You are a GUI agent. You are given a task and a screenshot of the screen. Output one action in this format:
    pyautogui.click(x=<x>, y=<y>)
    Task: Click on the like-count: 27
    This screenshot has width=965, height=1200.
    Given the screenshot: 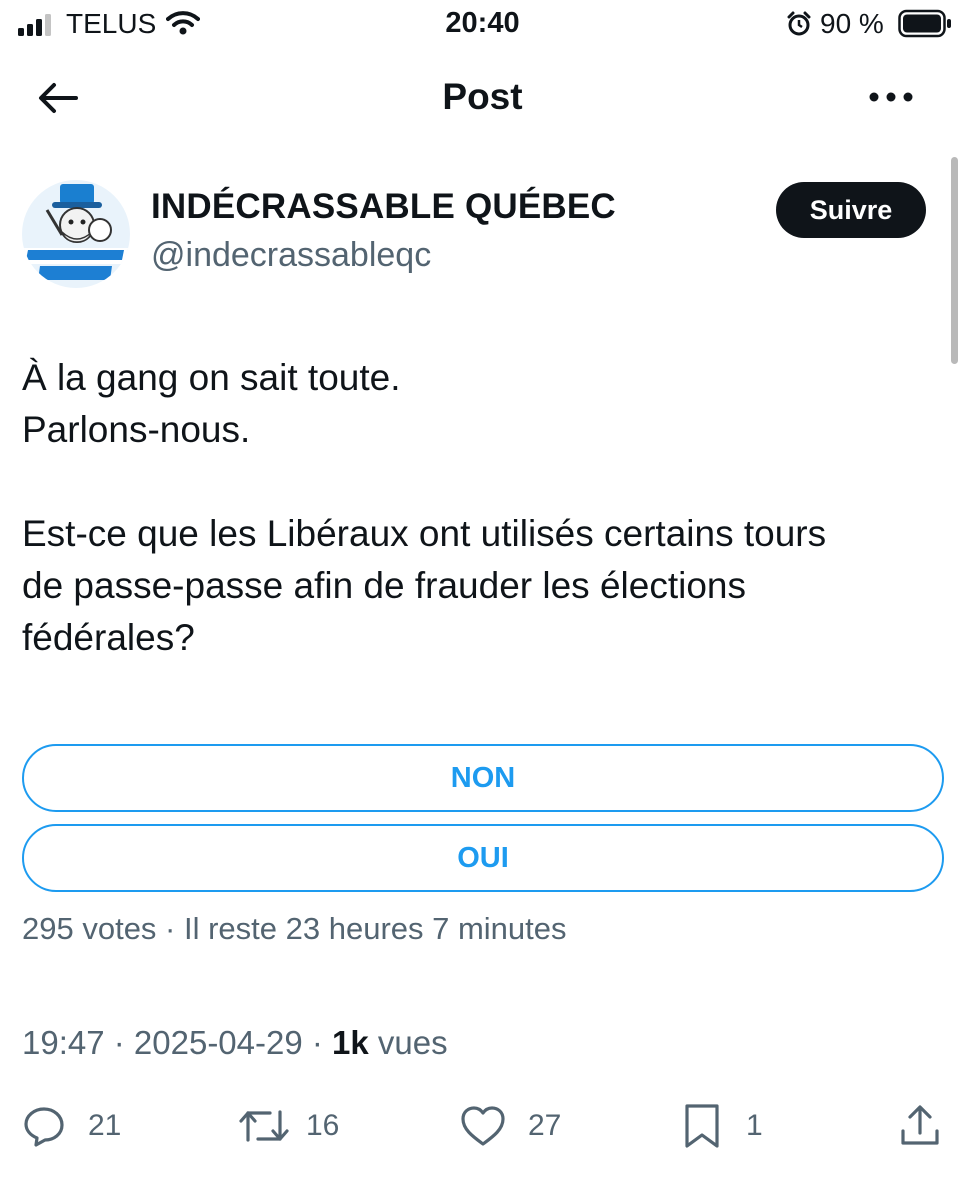 What is the action you would take?
    pyautogui.click(x=545, y=1125)
    